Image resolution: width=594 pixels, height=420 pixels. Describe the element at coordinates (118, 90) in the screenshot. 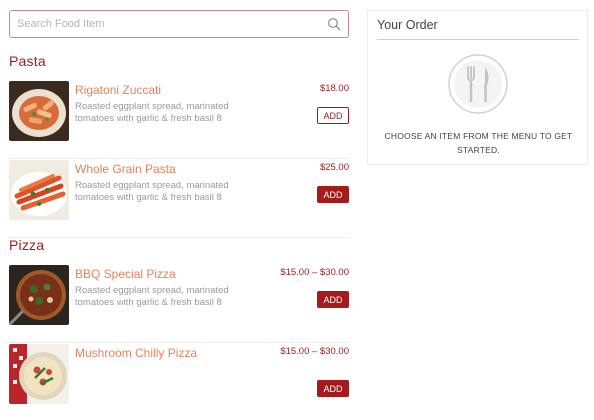

I see `item-name: Rigatoni Zuccati` at that location.